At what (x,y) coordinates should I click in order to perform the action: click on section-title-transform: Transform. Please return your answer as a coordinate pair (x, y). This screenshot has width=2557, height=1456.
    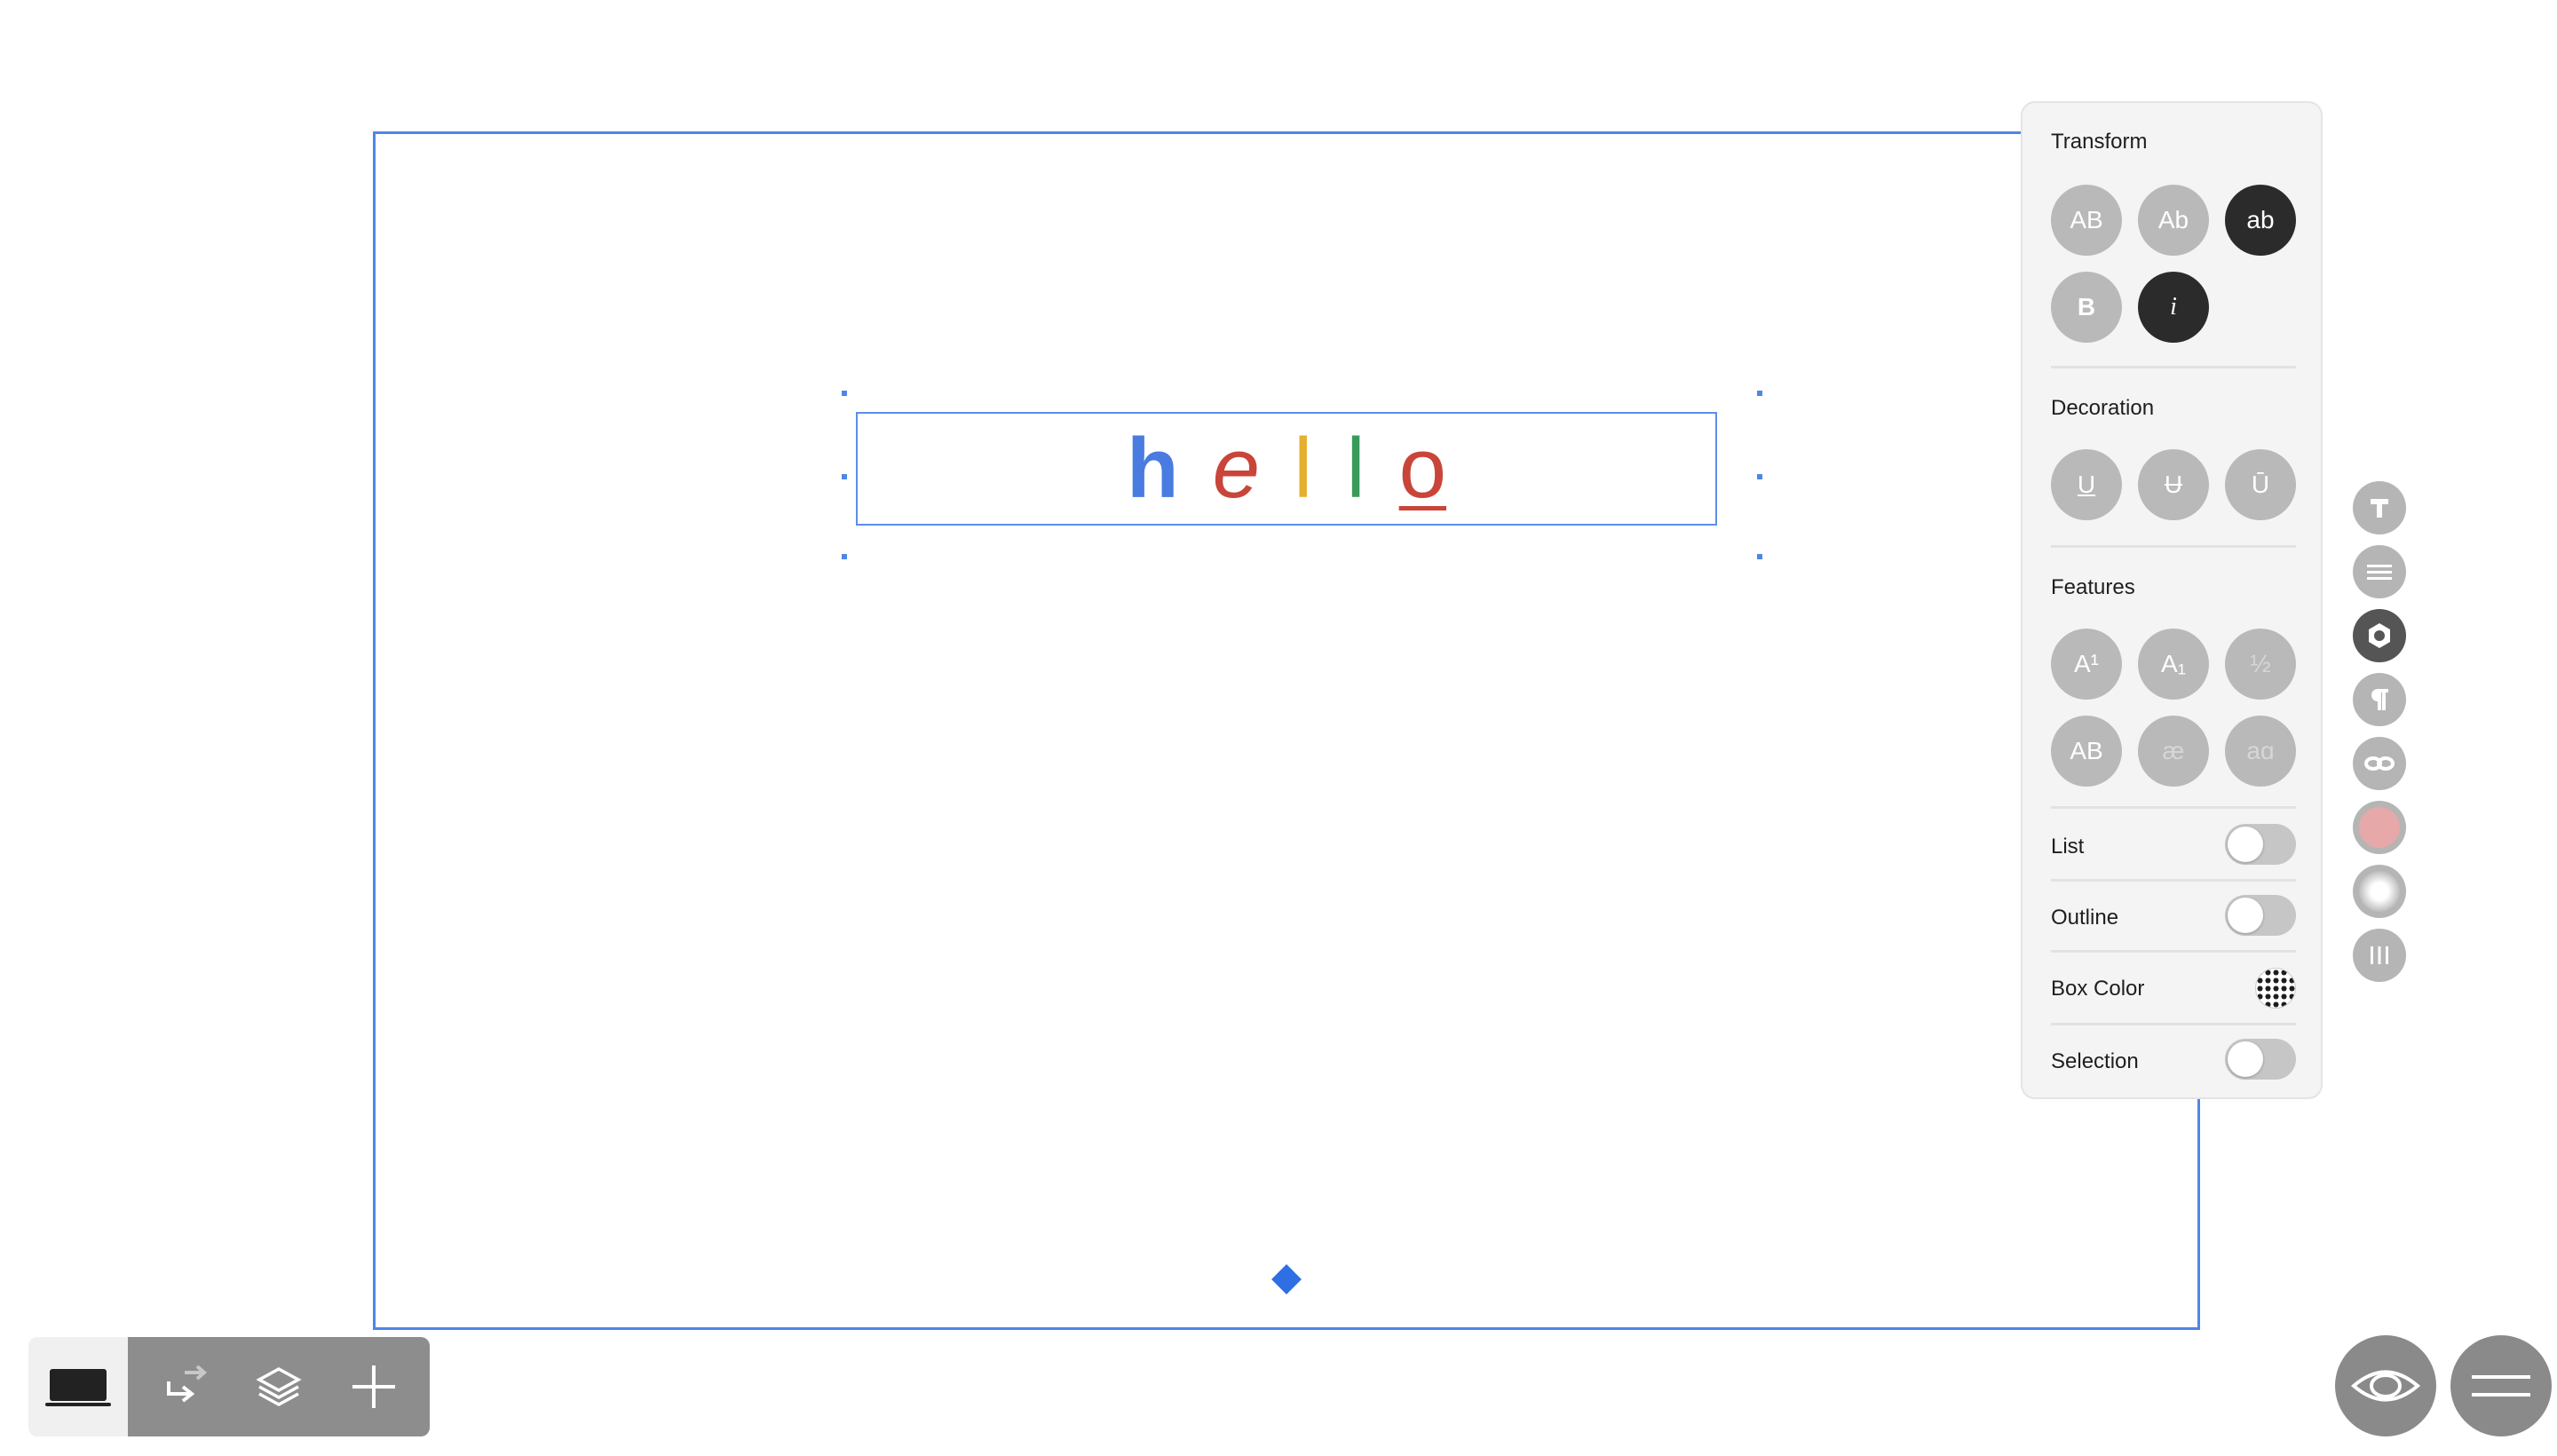
    Looking at the image, I should click on (2099, 142).